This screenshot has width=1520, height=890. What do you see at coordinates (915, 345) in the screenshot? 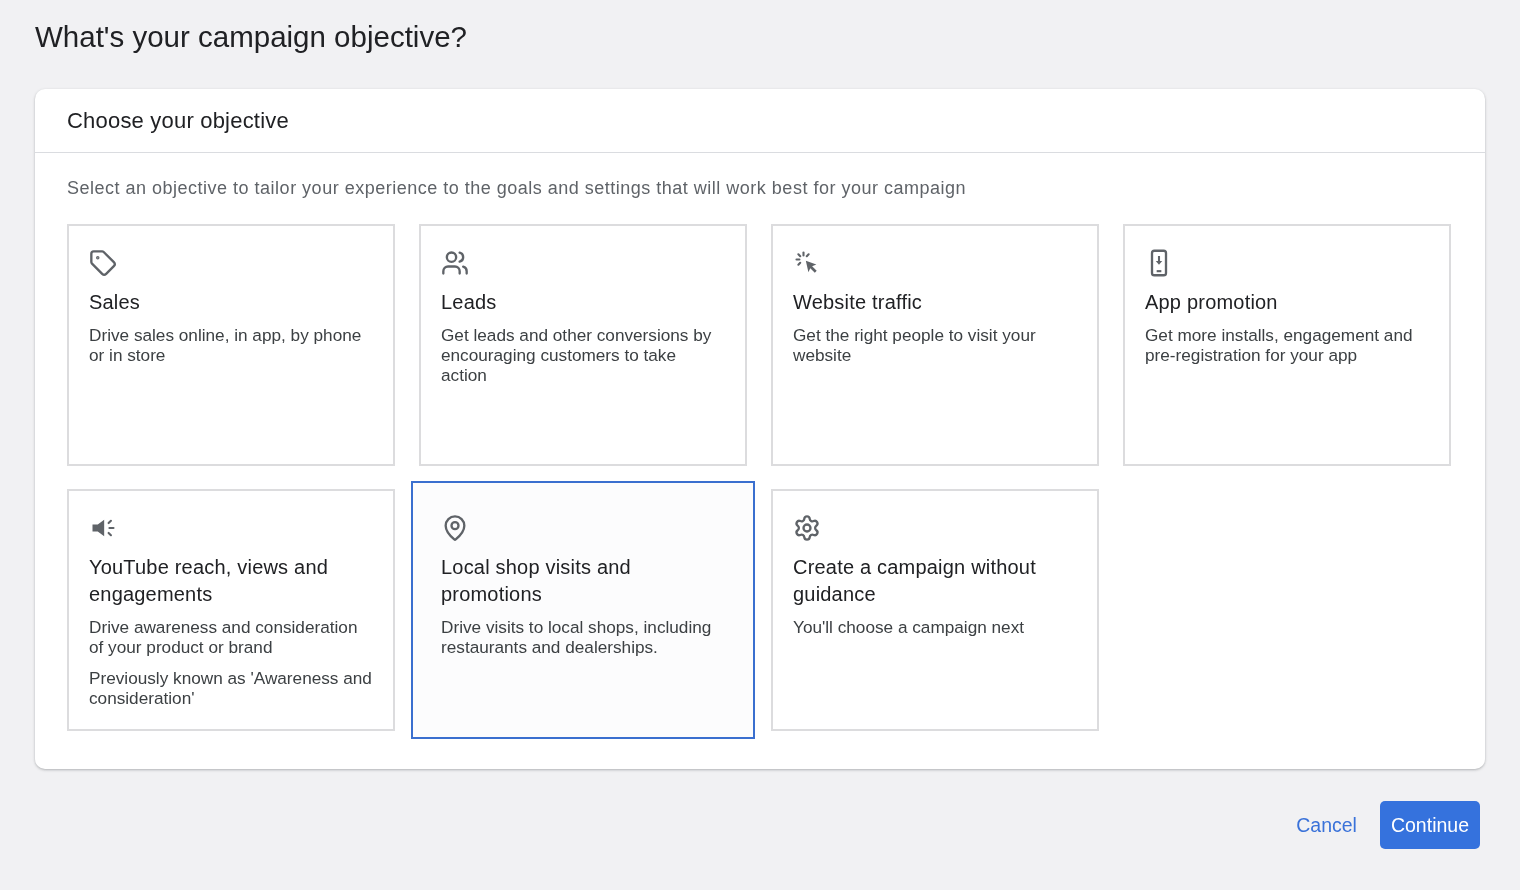
I see `objective-description: Get the right people to visit your website` at bounding box center [915, 345].